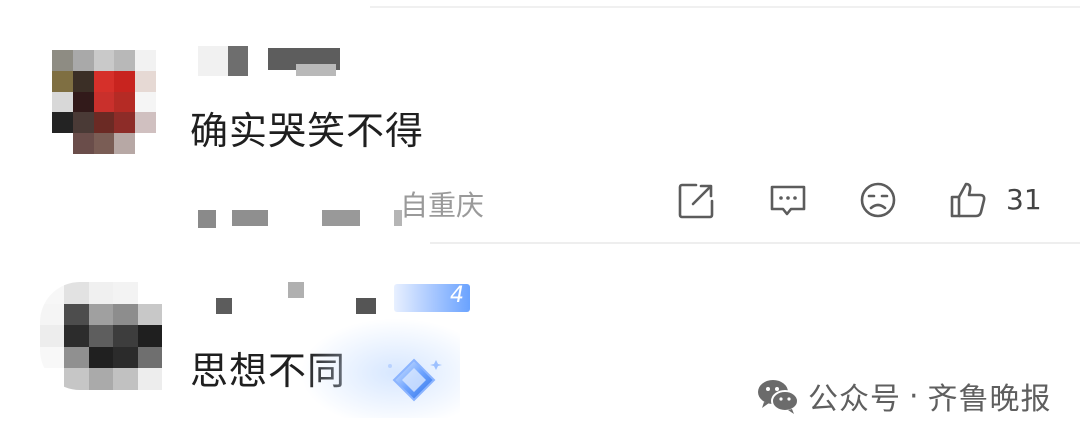  I want to click on thumbs-up-icon, so click(968, 200).